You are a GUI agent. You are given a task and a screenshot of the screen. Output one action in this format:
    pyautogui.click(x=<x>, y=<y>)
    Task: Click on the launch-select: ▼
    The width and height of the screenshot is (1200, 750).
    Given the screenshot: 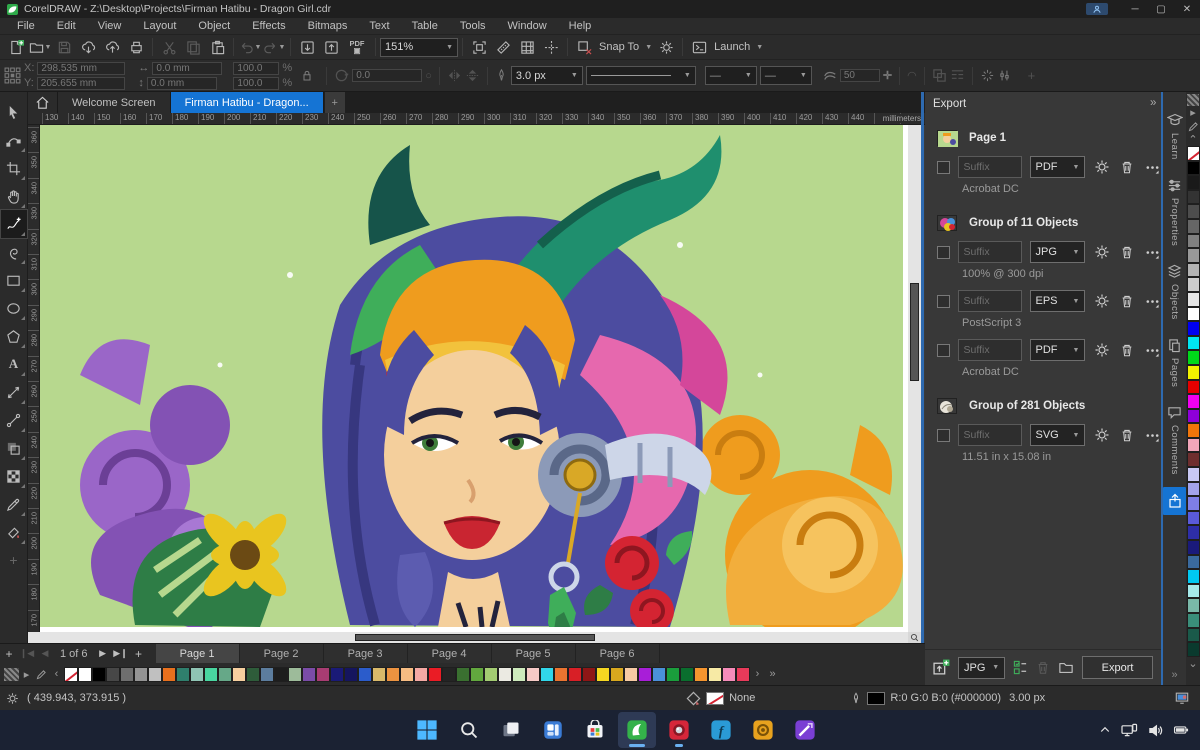 What is the action you would take?
    pyautogui.click(x=759, y=47)
    